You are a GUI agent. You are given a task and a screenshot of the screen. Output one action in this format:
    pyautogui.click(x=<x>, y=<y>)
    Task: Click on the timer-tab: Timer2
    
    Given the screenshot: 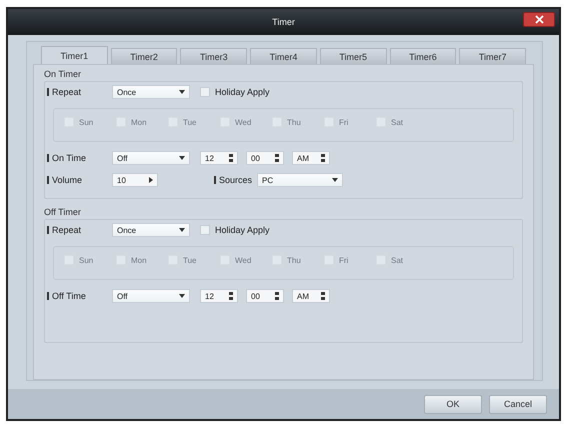 What is the action you would take?
    pyautogui.click(x=144, y=56)
    